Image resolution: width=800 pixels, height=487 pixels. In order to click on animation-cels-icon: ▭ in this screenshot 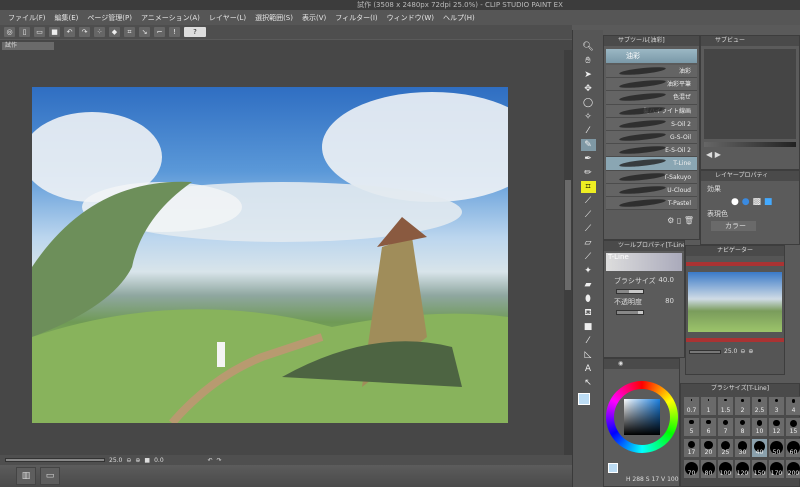, I will do `click(50, 476)`.